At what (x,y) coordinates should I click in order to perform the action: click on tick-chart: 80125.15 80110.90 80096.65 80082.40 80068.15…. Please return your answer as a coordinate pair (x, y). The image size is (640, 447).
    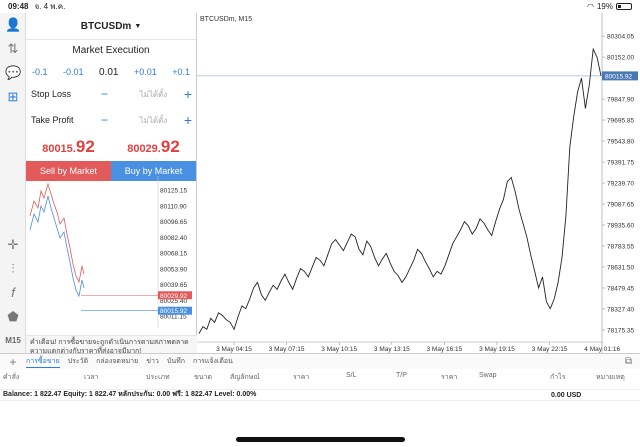
    Looking at the image, I should click on (110, 252).